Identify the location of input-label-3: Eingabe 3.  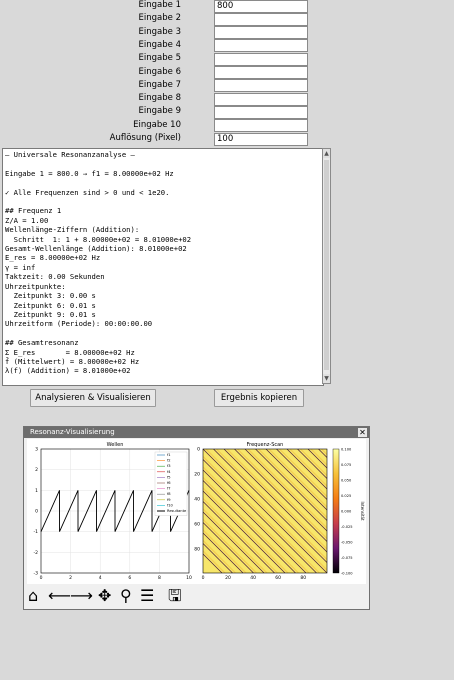
(159, 31).